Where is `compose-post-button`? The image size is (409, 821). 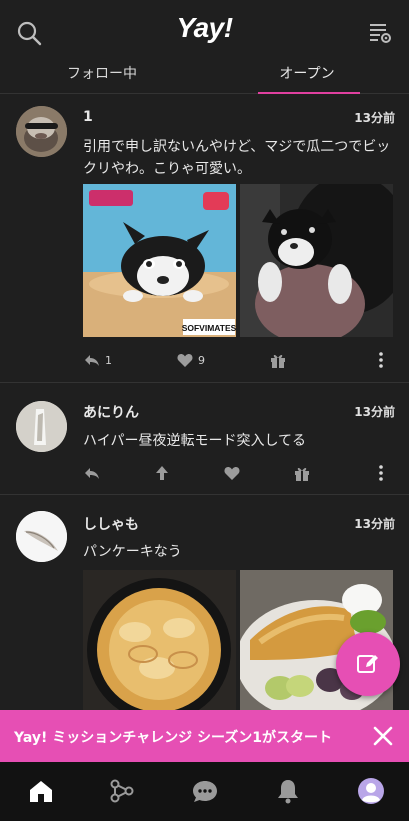
compose-post-button is located at coordinates (368, 664).